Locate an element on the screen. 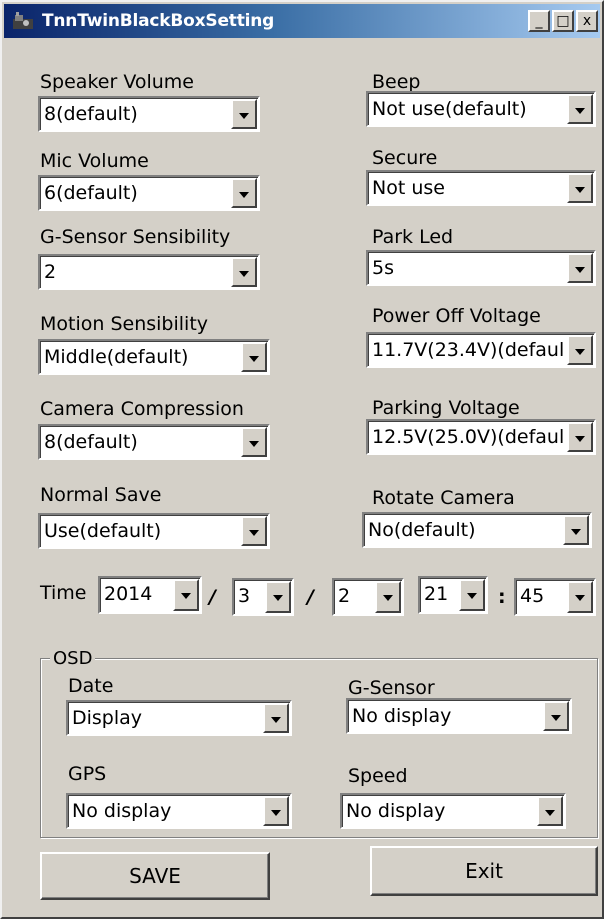 Image resolution: width=604 pixels, height=919 pixels. osd-gps-select: No display is located at coordinates (179, 811).